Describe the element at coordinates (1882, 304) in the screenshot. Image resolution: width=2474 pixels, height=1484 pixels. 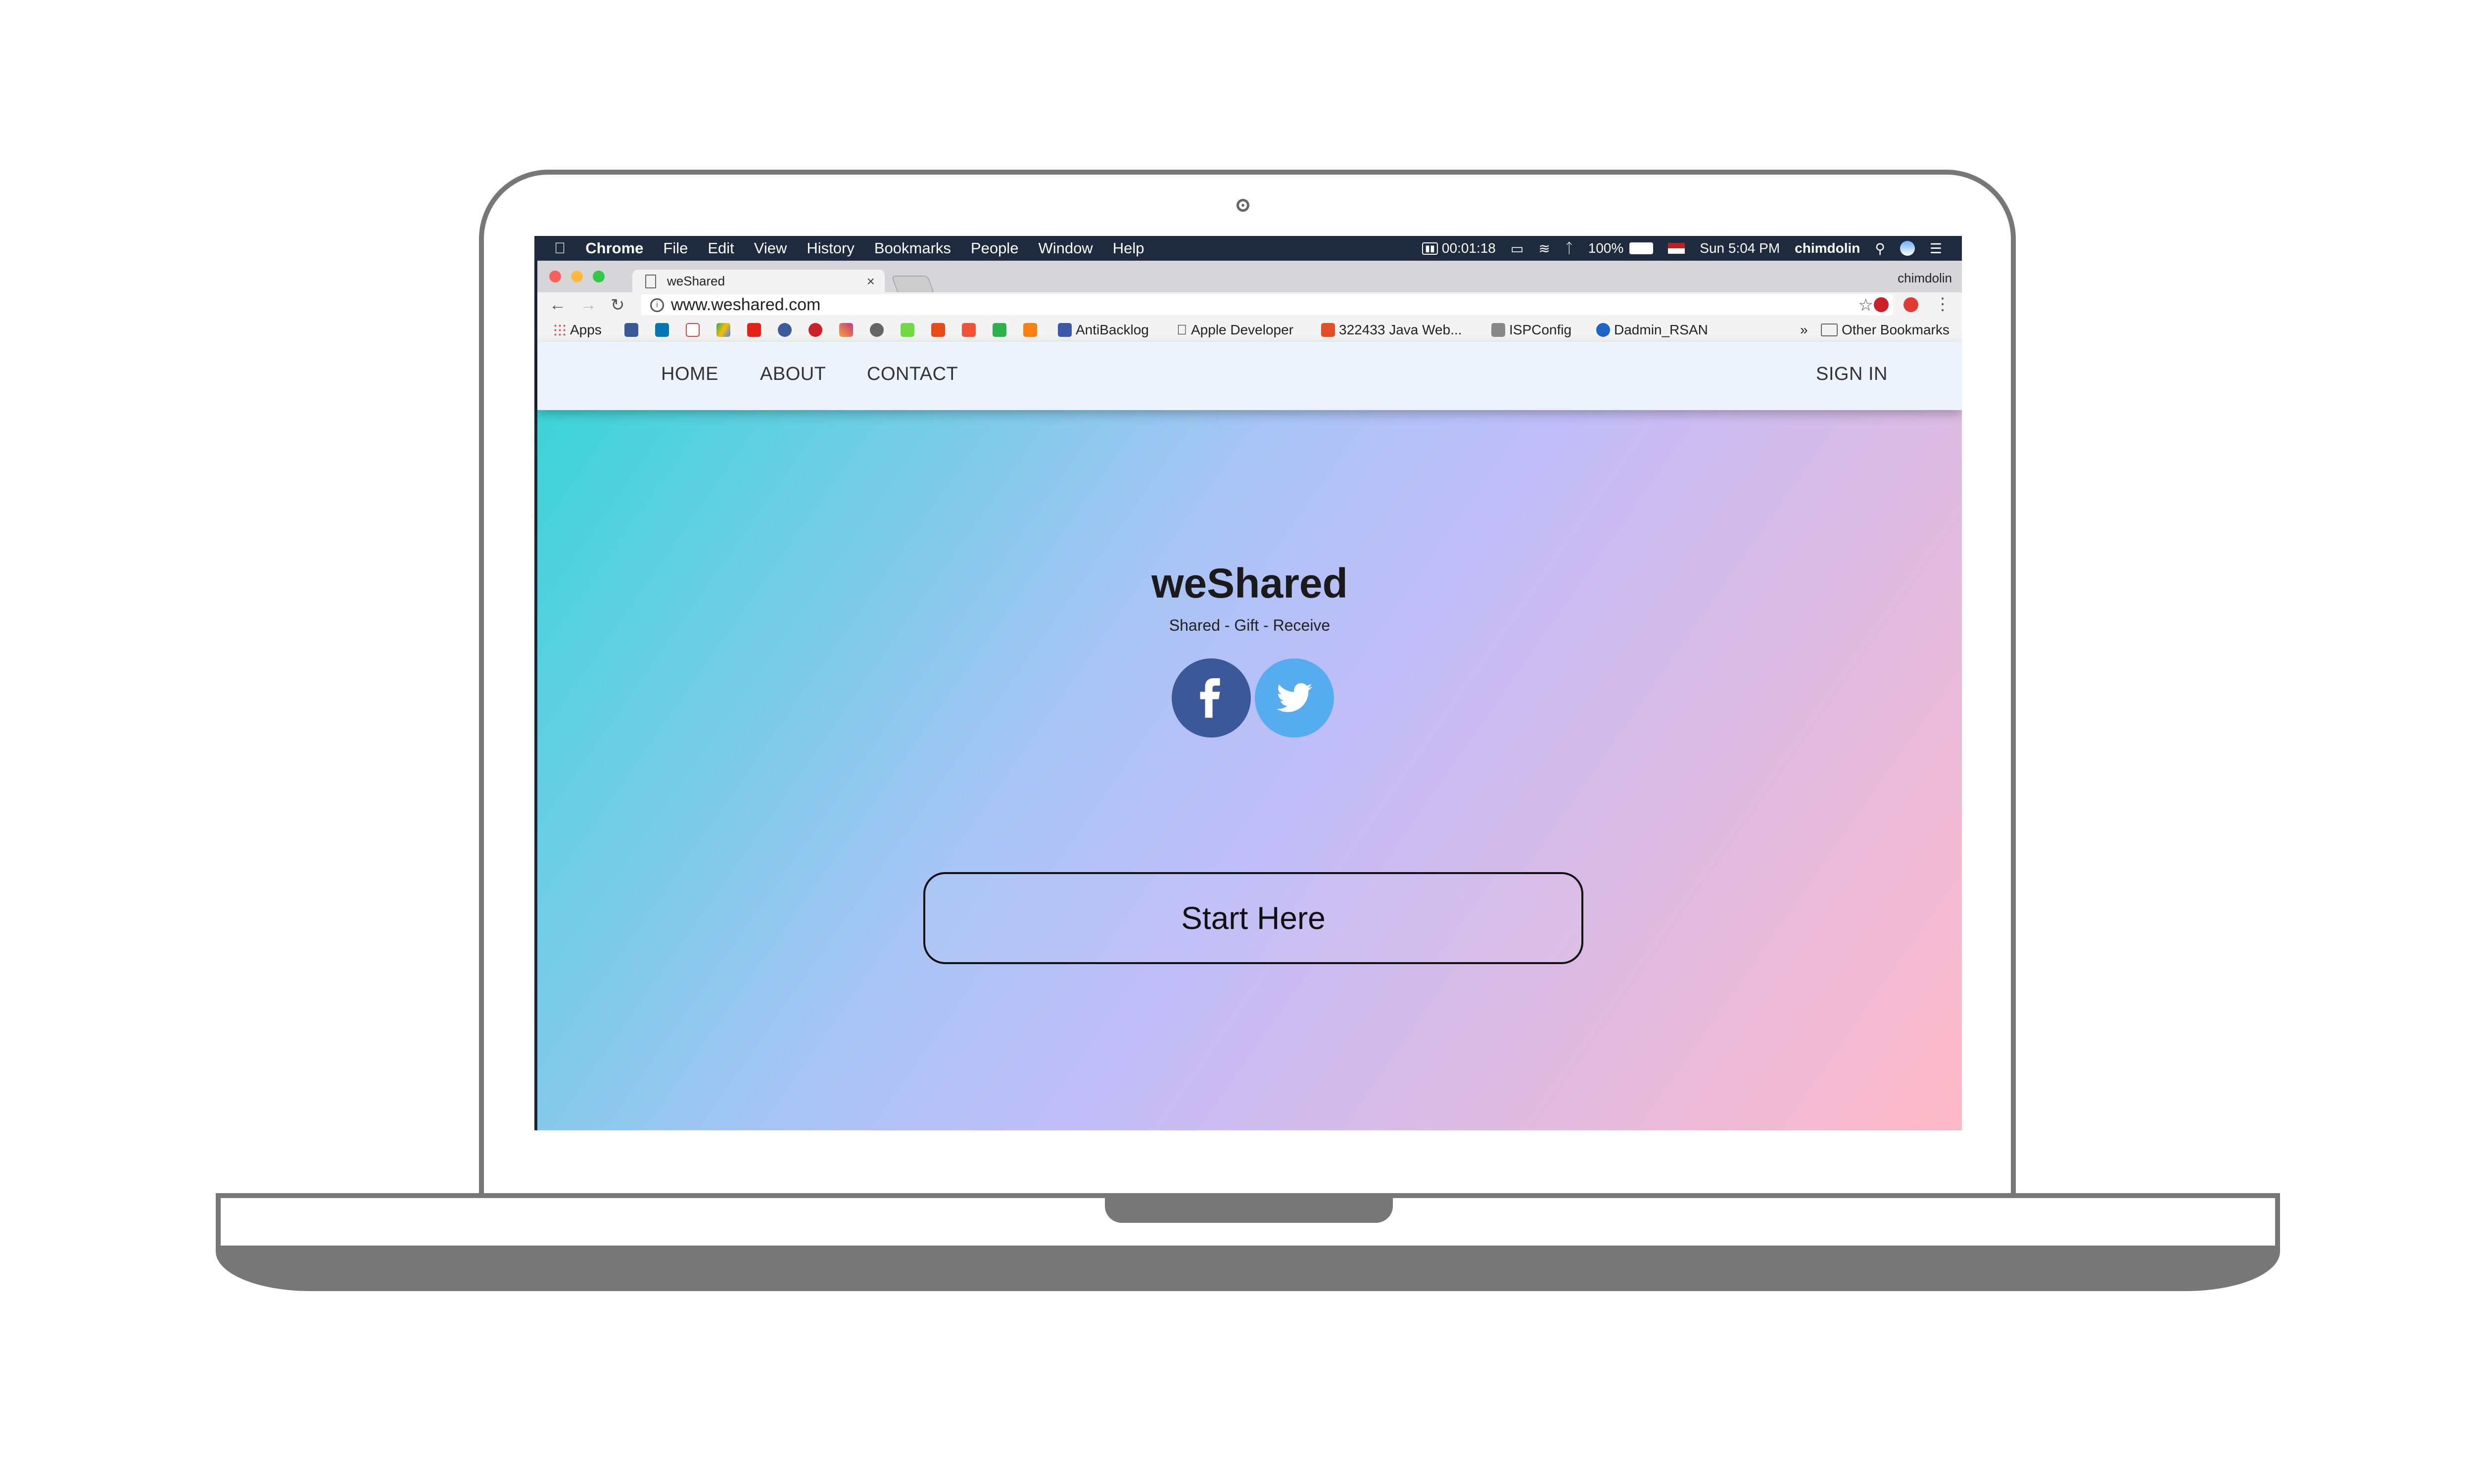
I see `pinterest-extension-icon` at that location.